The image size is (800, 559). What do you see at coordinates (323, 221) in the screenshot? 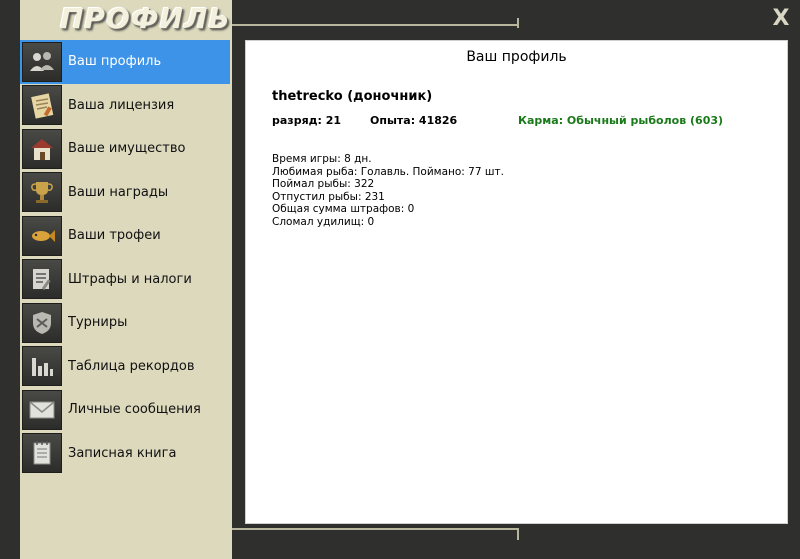
I see `detail-broken-rods: Сломал удилищ: 0` at bounding box center [323, 221].